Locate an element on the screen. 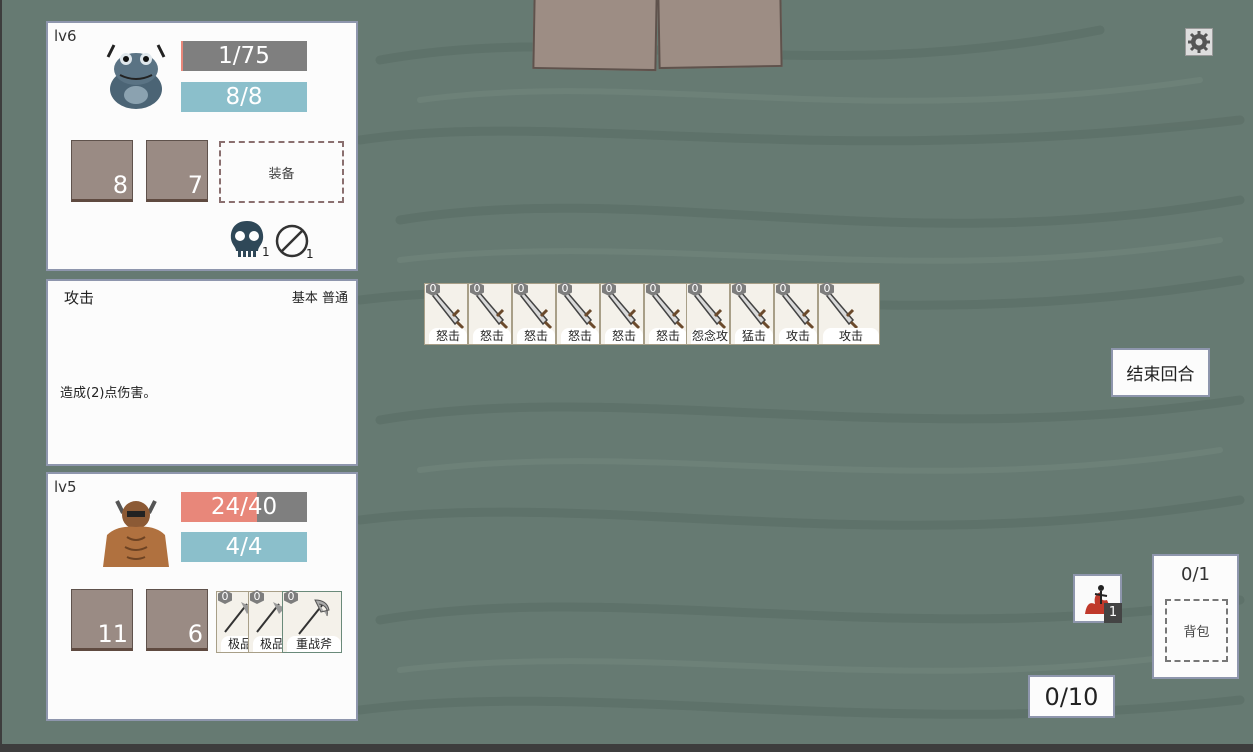 This screenshot has height=752, width=1253. deck-pile-left is located at coordinates (595, 36).